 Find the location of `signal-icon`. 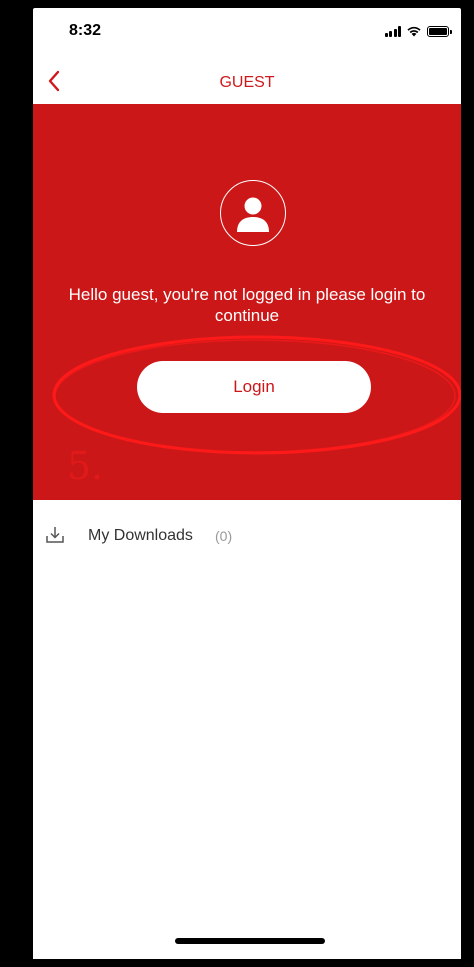

signal-icon is located at coordinates (392, 31).